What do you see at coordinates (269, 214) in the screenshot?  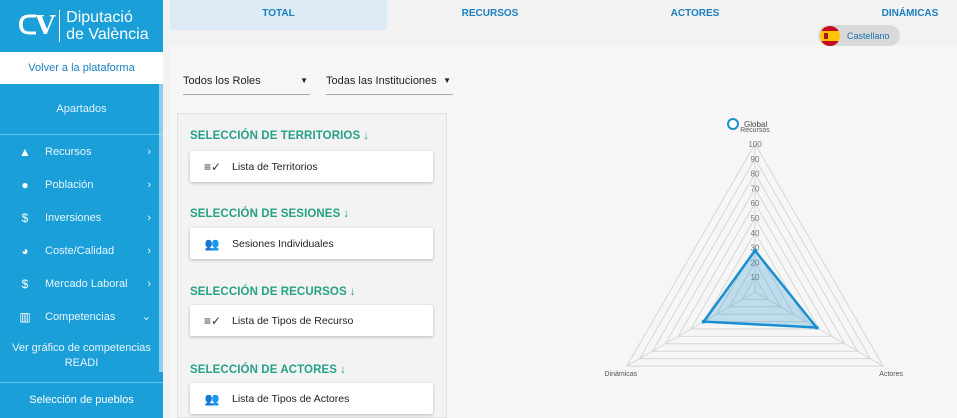 I see `sessions-title: SELECCIÓN DE SESIONES ↓` at bounding box center [269, 214].